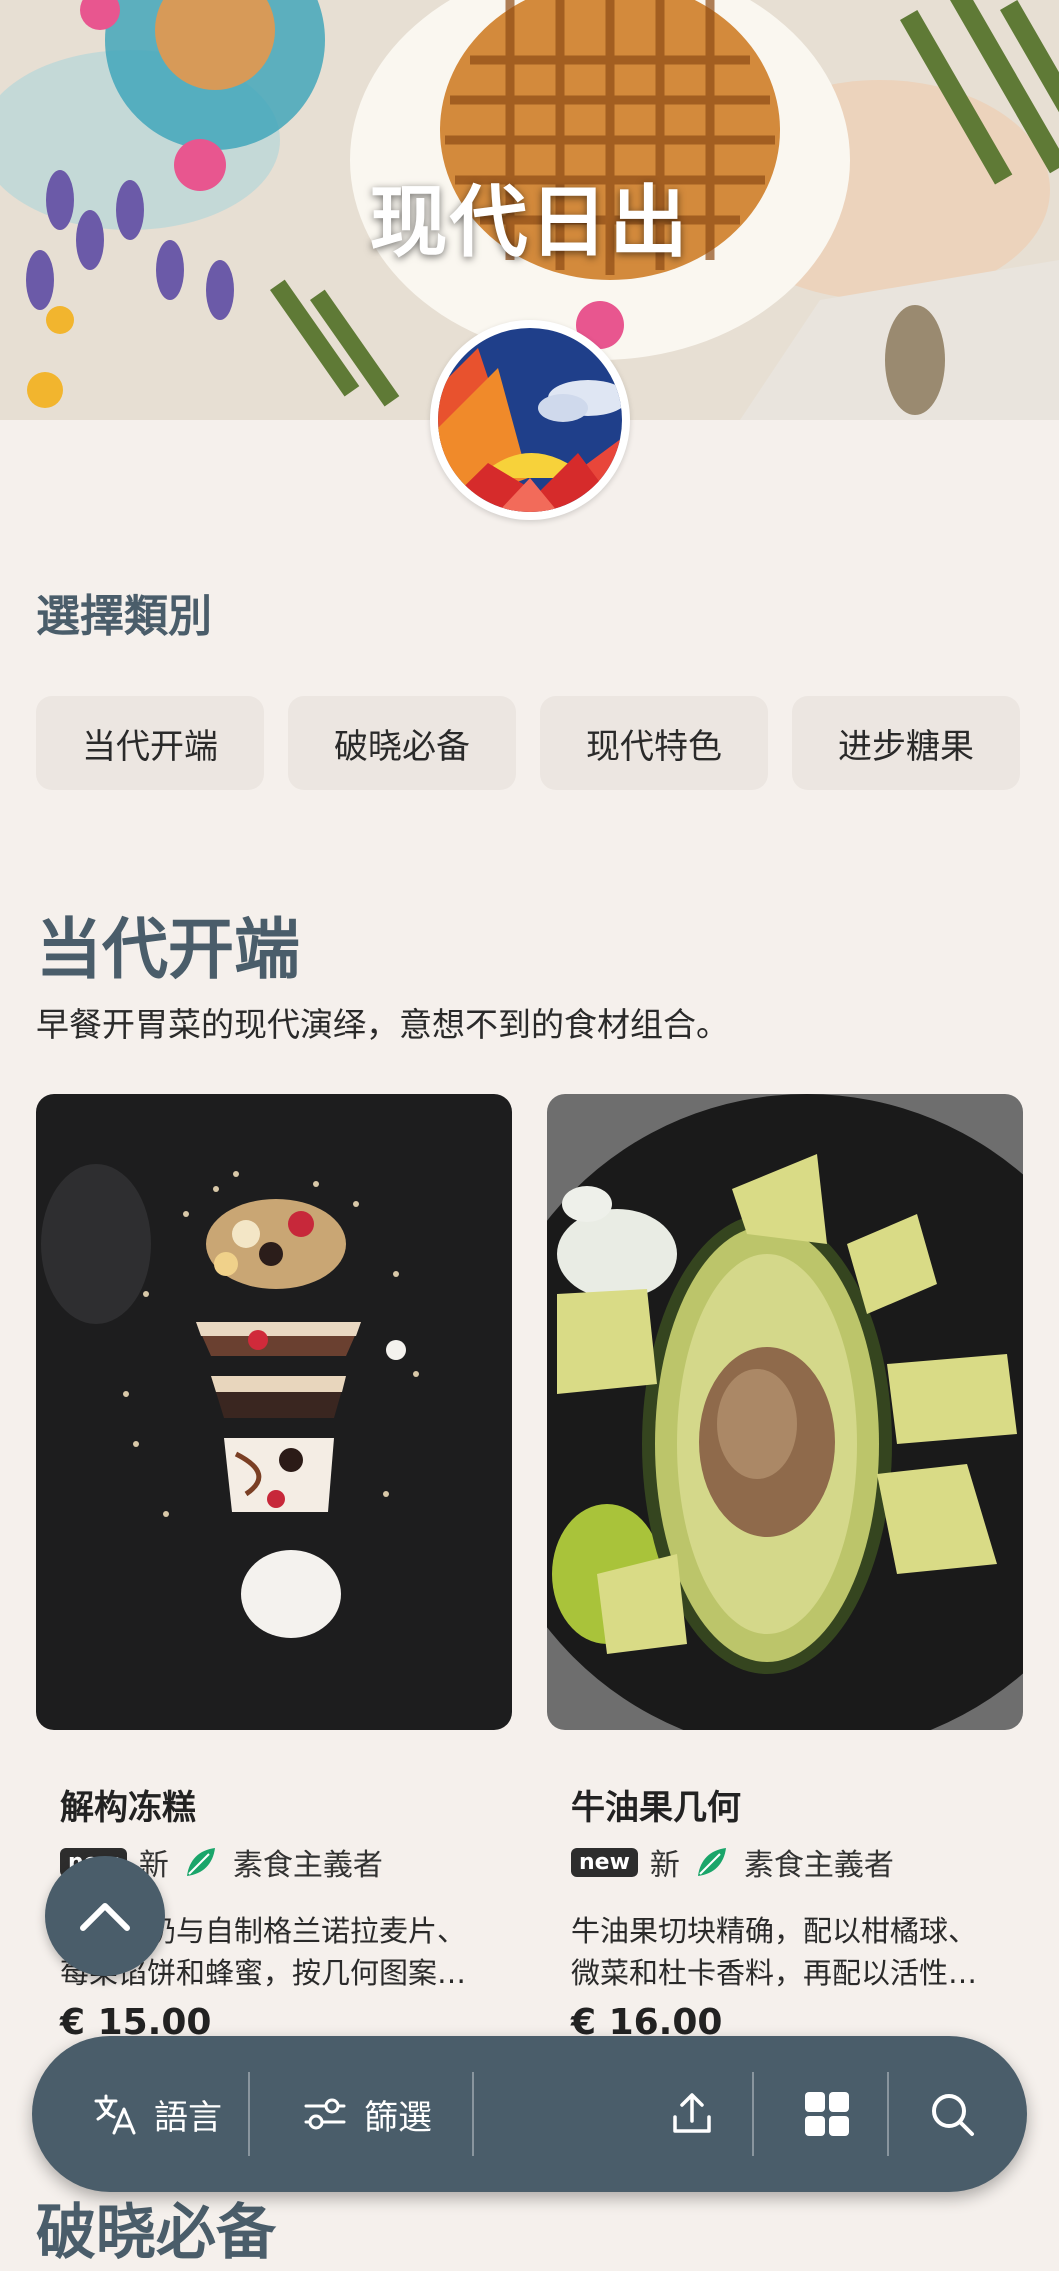 This screenshot has width=1059, height=2271. I want to click on avocado-image, so click(785, 1412).